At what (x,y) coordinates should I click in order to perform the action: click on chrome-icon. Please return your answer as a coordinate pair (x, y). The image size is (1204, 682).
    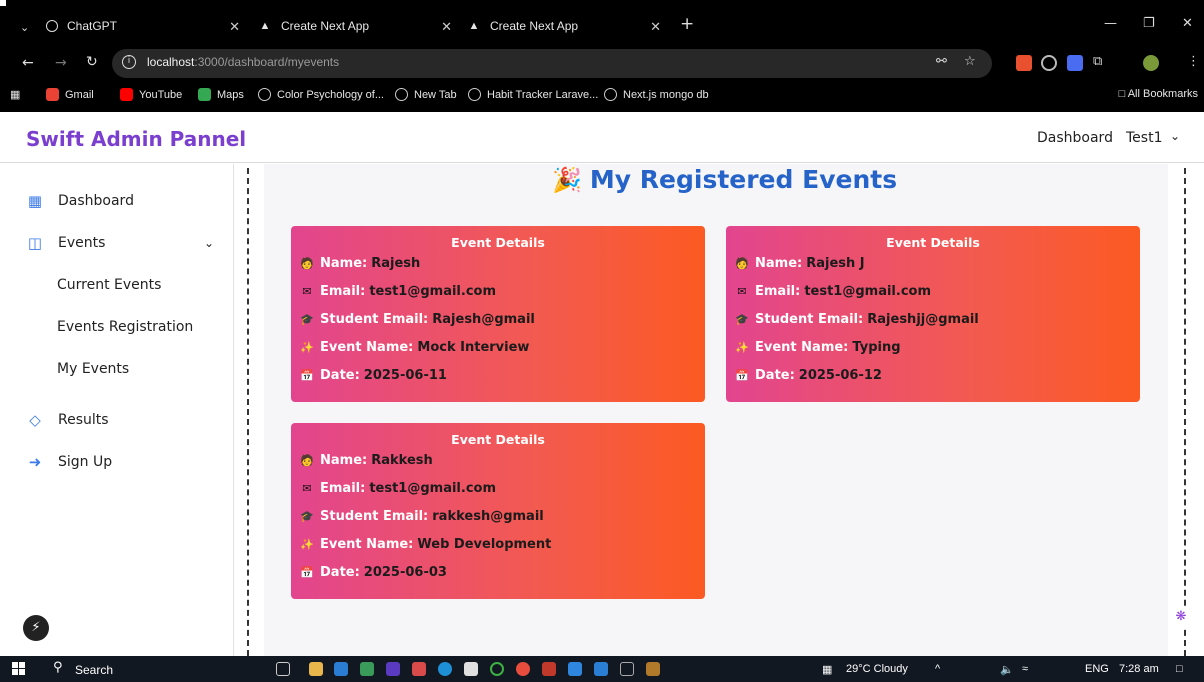
    Looking at the image, I should click on (523, 669).